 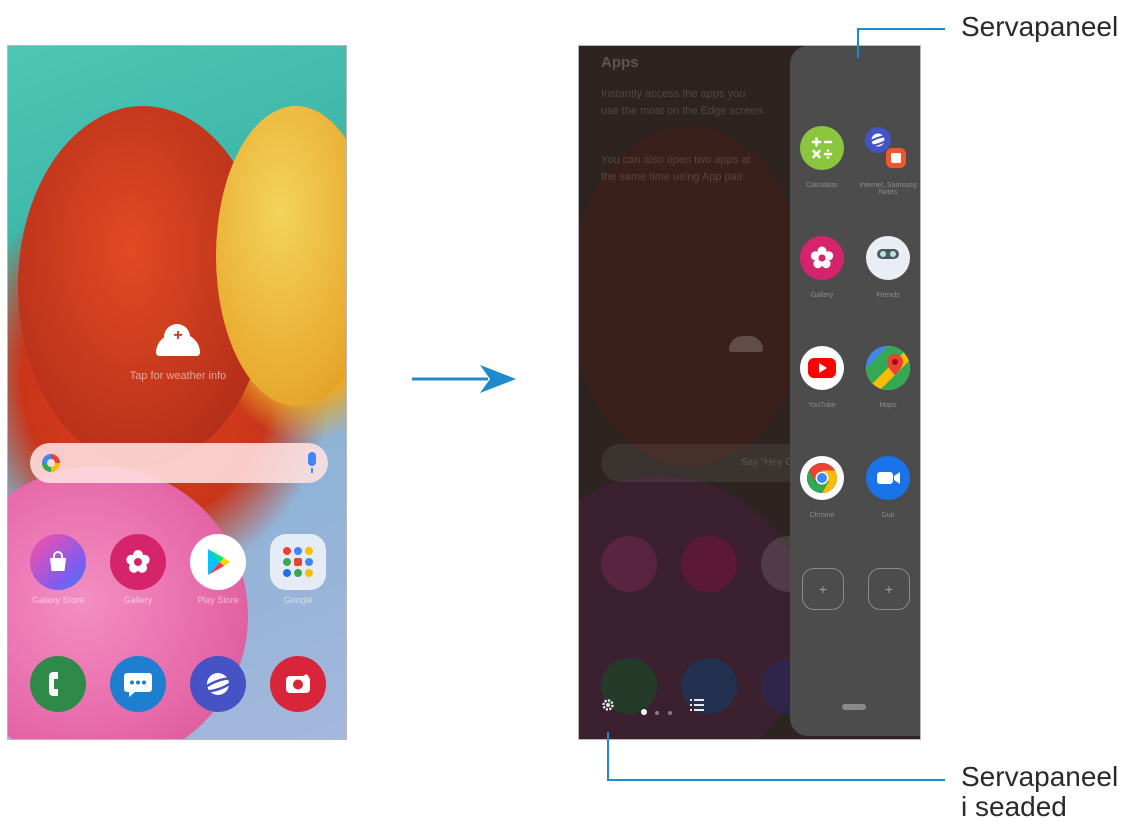 I want to click on callout-settings-line2: i seaded, so click(x=1014, y=806).